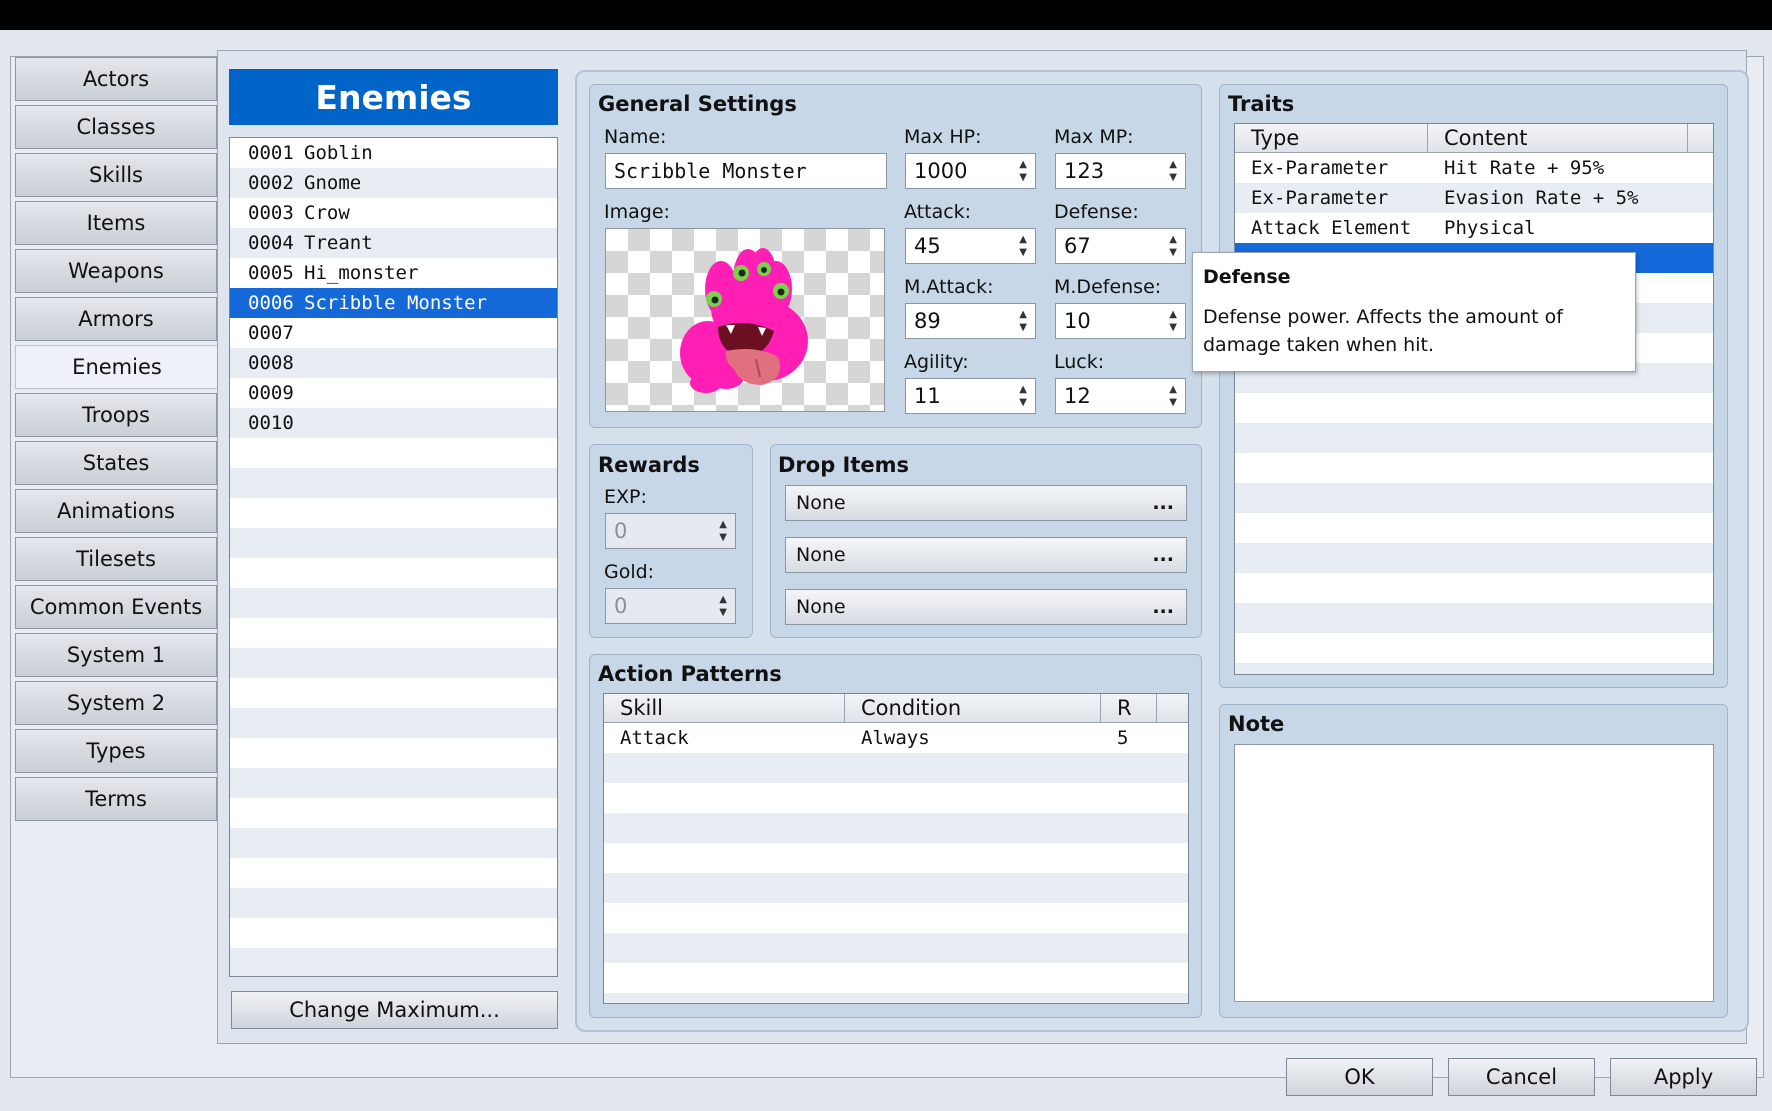  I want to click on defense-spinner: 67 ▲ ▼, so click(1120, 246).